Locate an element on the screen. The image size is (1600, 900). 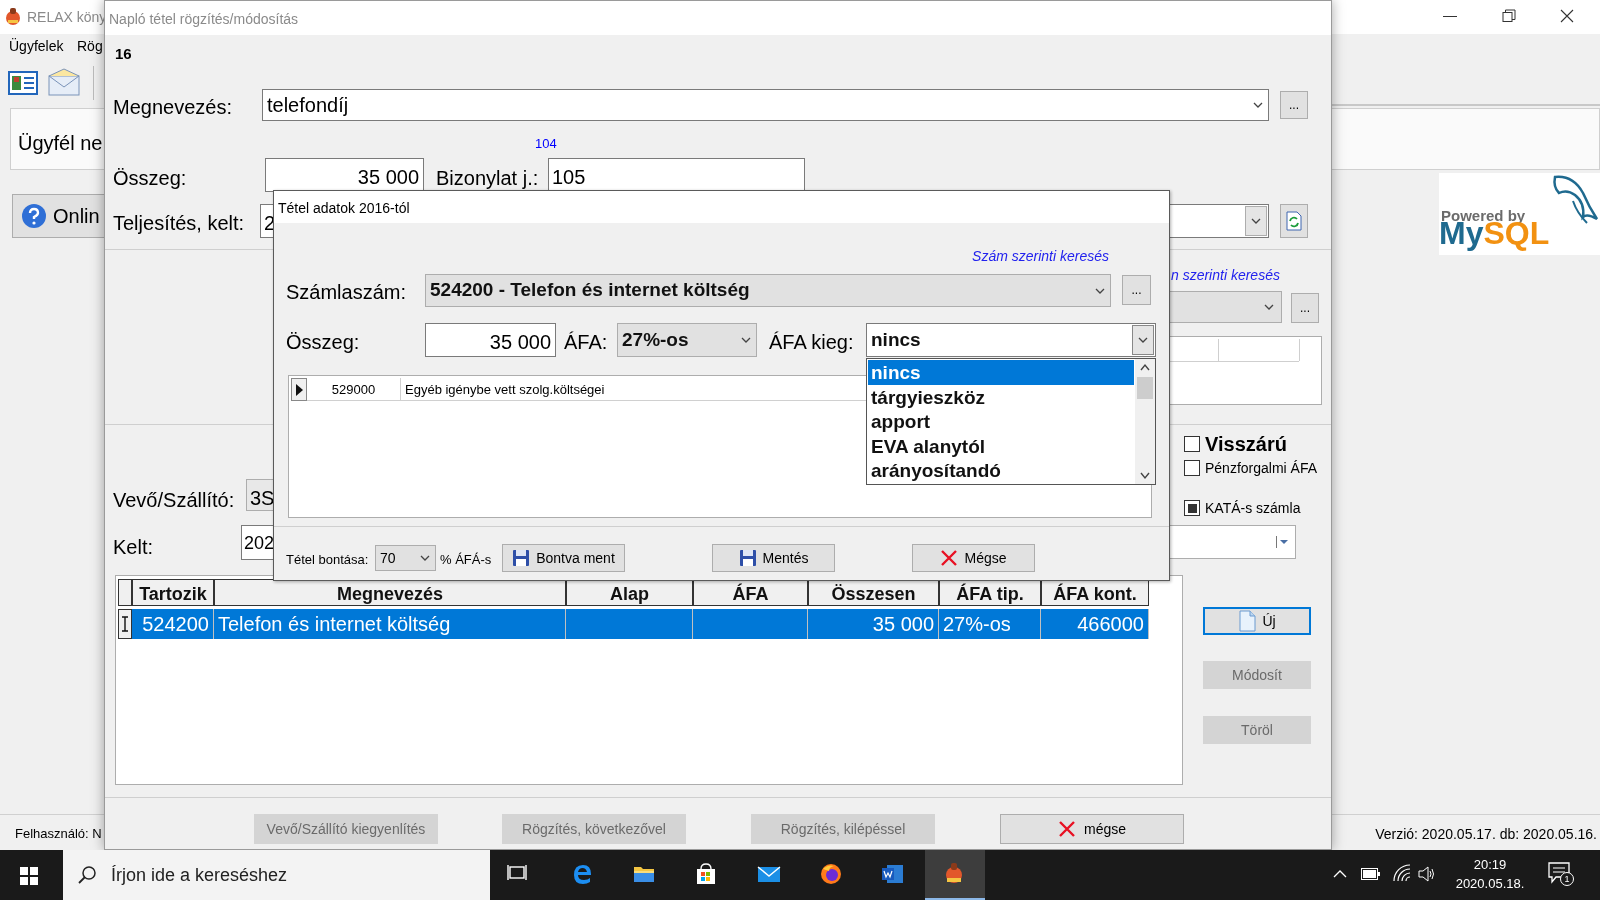
column-header: Megnevezés is located at coordinates (390, 592).